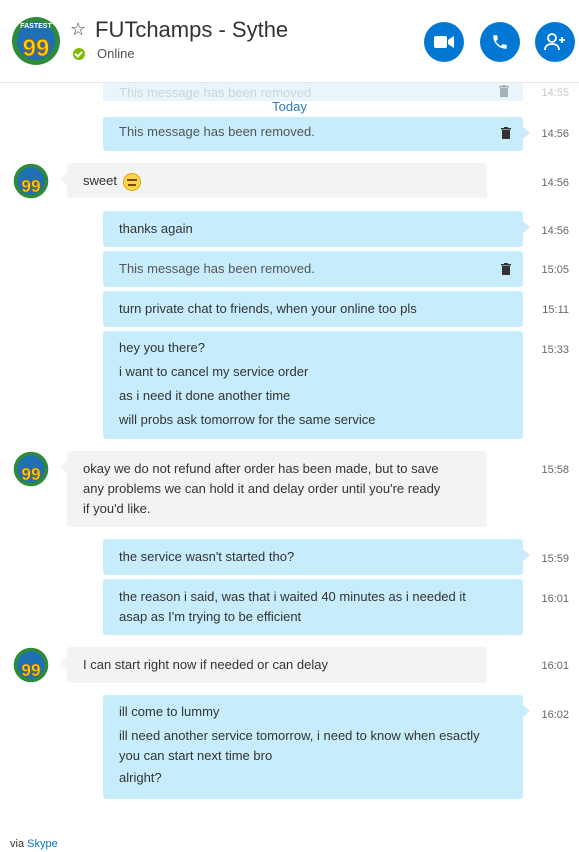 The image size is (579, 852). What do you see at coordinates (42, 844) in the screenshot?
I see `skype-link: Skype` at bounding box center [42, 844].